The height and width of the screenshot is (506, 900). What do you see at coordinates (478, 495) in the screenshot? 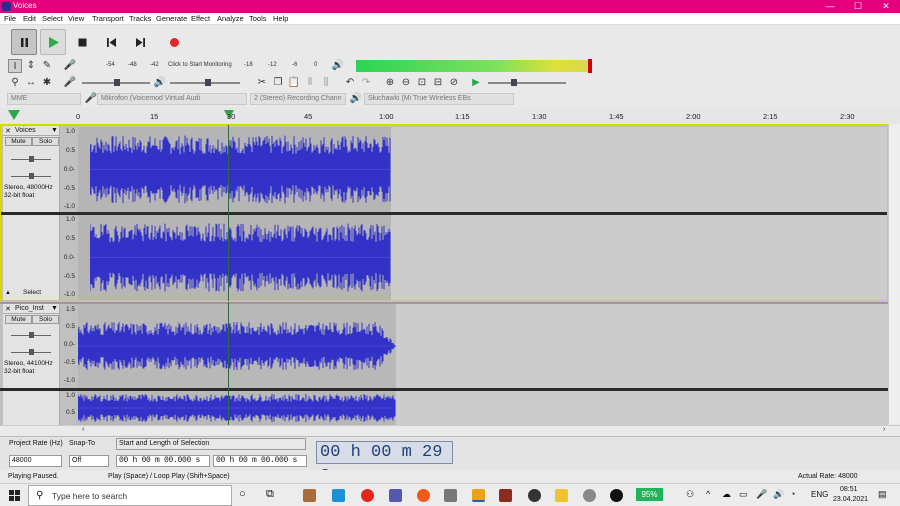
I see `audacity-taskbar-icon` at bounding box center [478, 495].